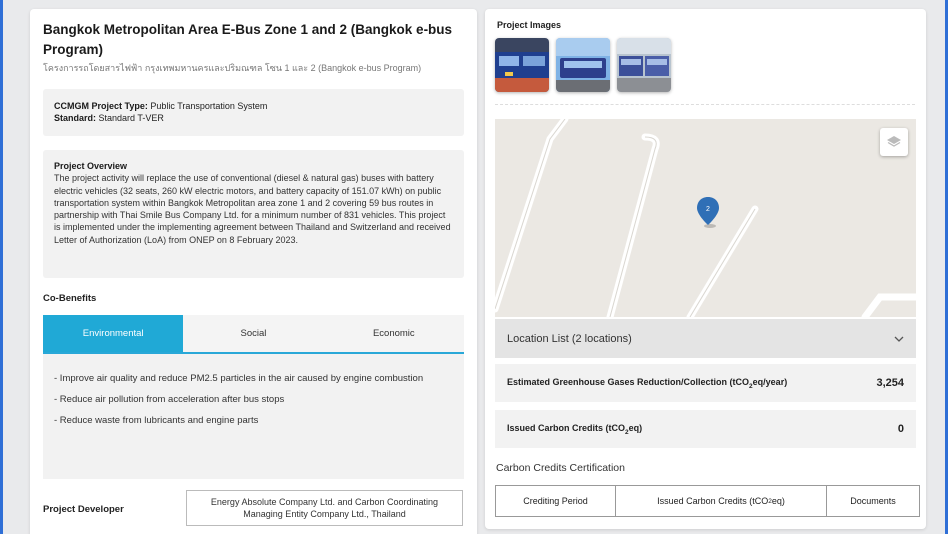 The height and width of the screenshot is (534, 948). I want to click on standard-row: Standard: Standard T-VER, so click(253, 118).